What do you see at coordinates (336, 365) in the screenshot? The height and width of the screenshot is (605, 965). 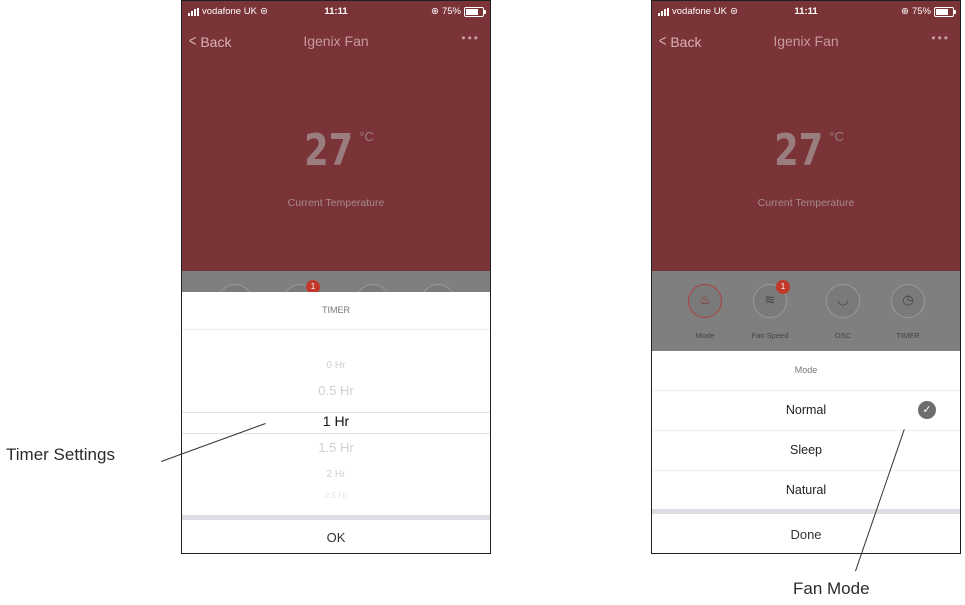 I see `timer-option: 0 Hr` at bounding box center [336, 365].